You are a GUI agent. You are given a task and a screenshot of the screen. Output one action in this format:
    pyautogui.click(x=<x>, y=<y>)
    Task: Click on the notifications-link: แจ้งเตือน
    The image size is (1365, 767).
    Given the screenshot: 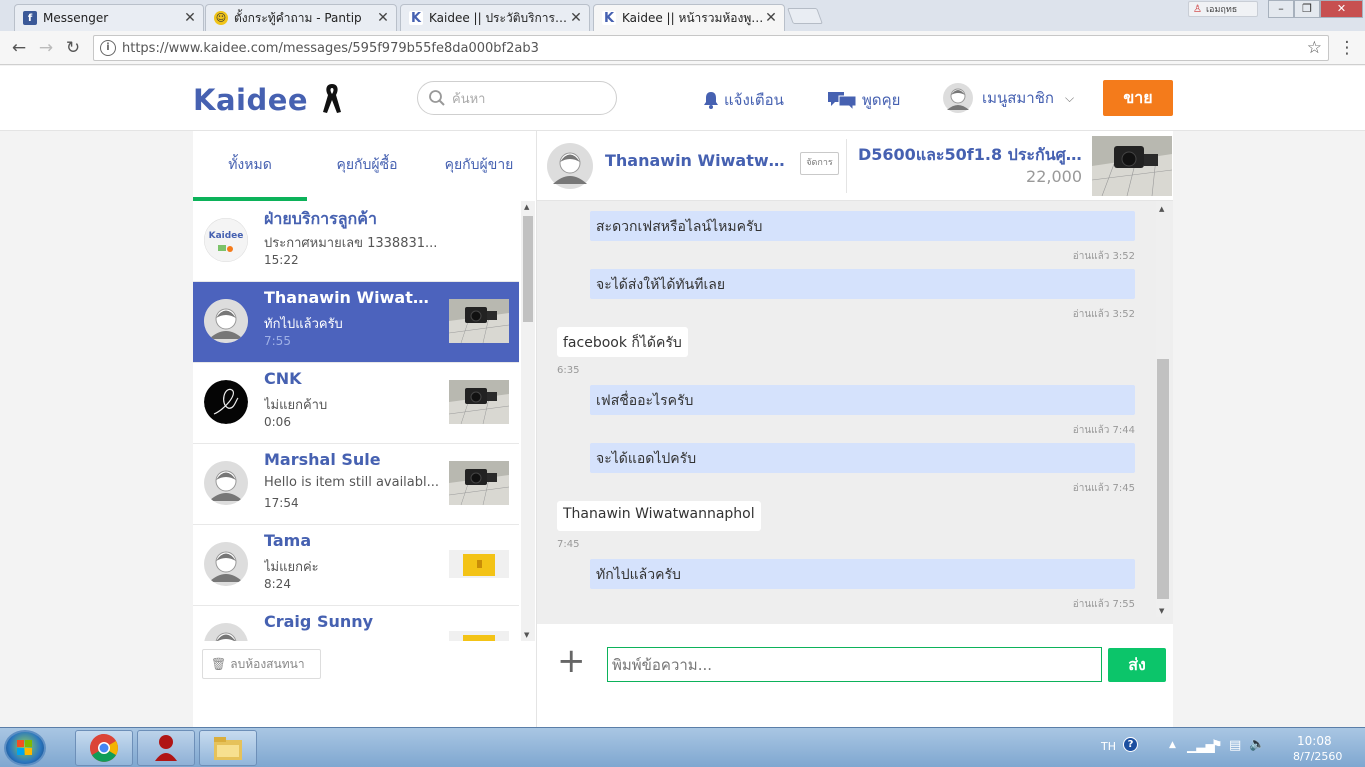 What is the action you would take?
    pyautogui.click(x=743, y=100)
    